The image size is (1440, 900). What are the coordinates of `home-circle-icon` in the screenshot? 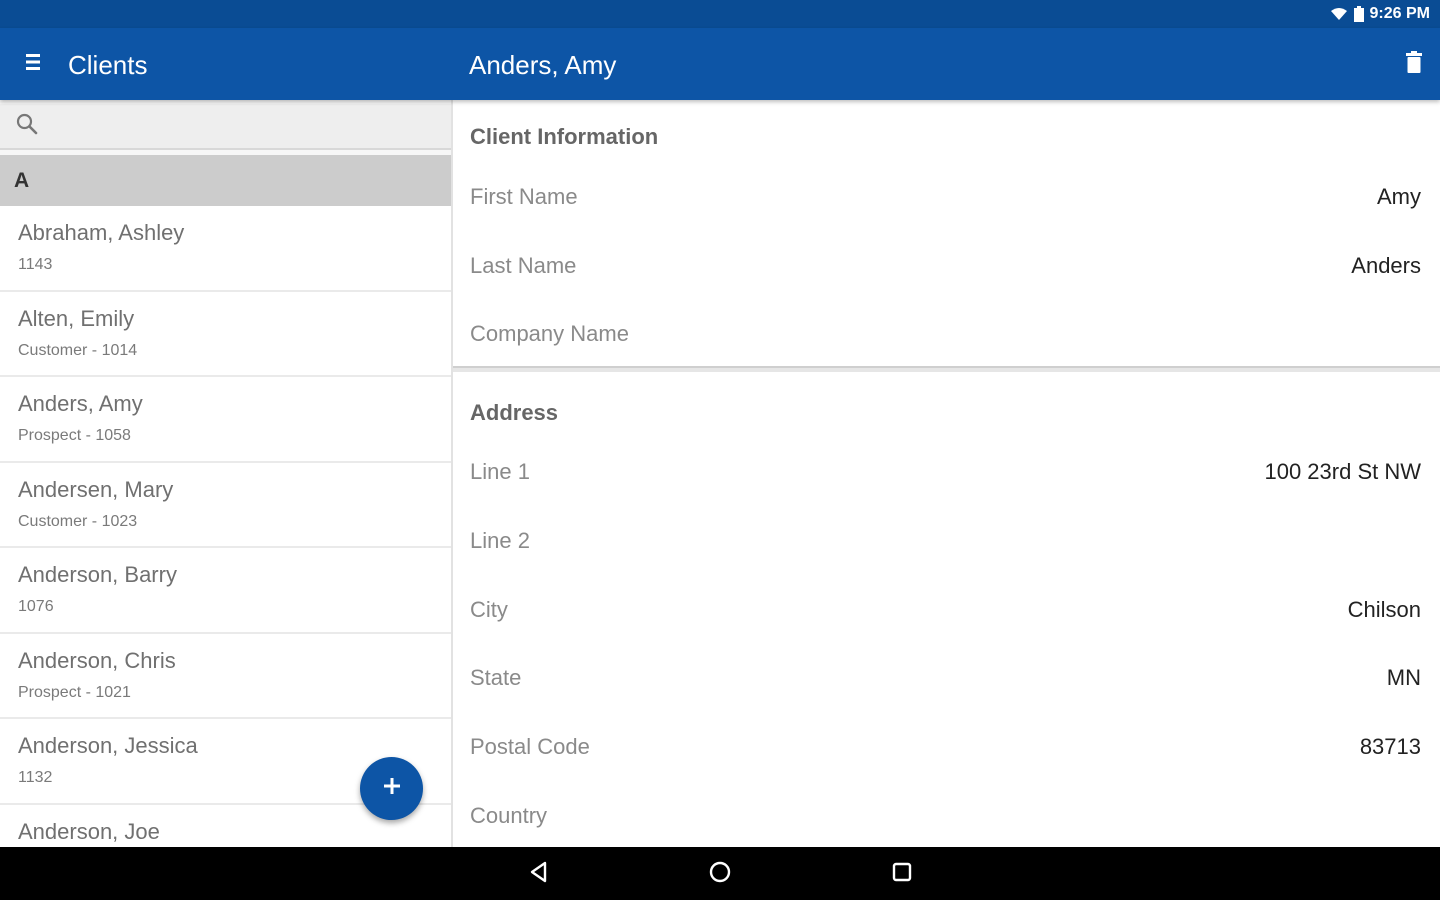 It's located at (720, 874).